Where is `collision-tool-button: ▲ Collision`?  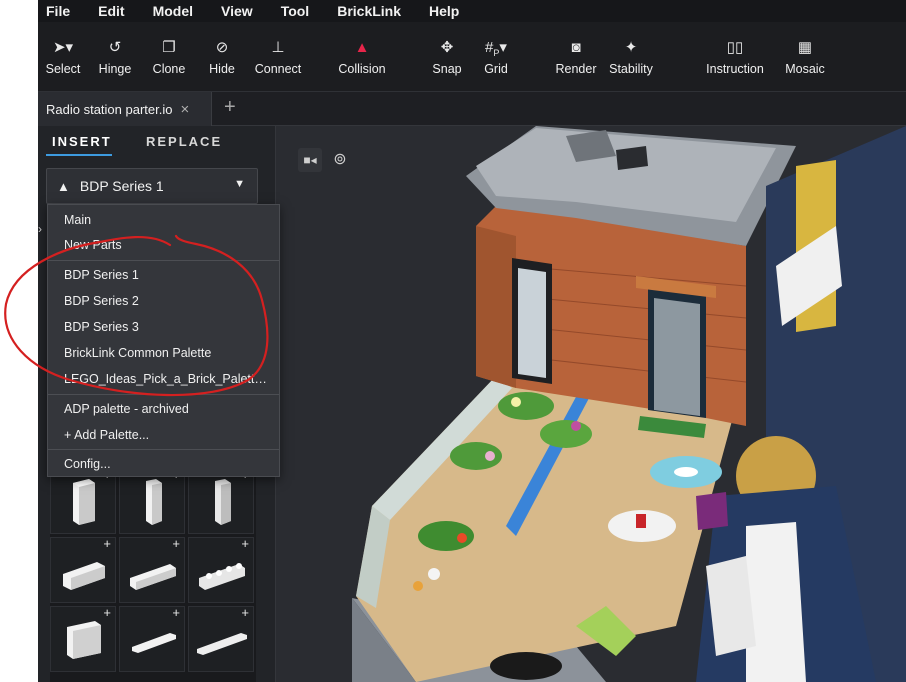
collision-tool-button: ▲ Collision is located at coordinates (361, 57).